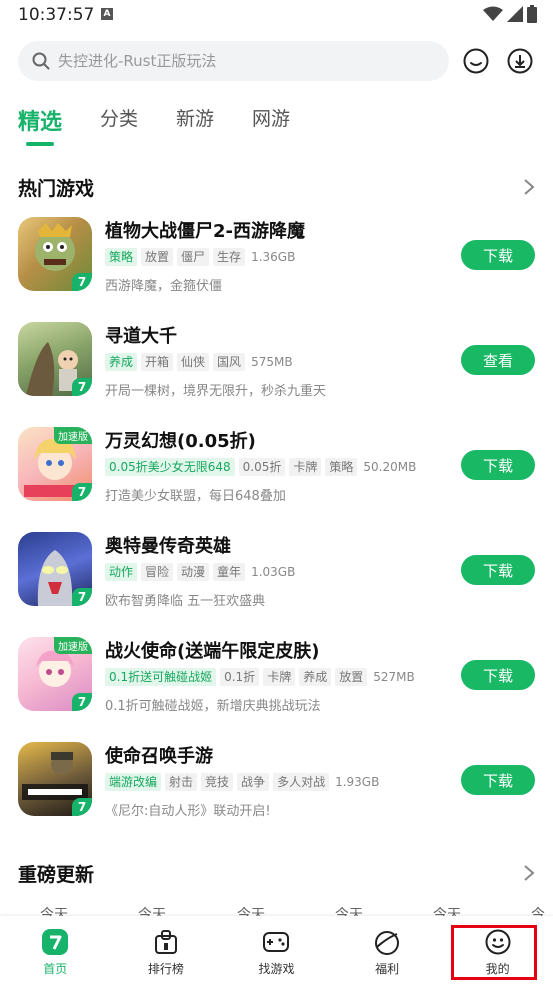  Describe the element at coordinates (165, 969) in the screenshot. I see `nav-label: 排行榜` at that location.